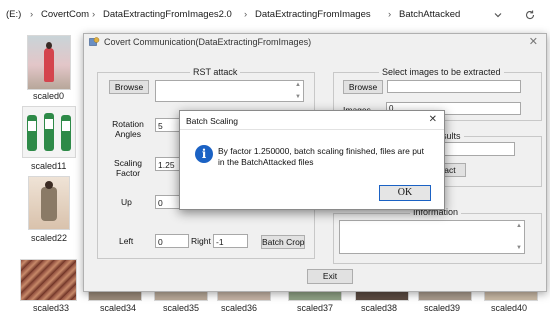 Image resolution: width=550 pixels, height=321 pixels. I want to click on breadcrumb-batchattacked: BatchAttacked, so click(429, 14).